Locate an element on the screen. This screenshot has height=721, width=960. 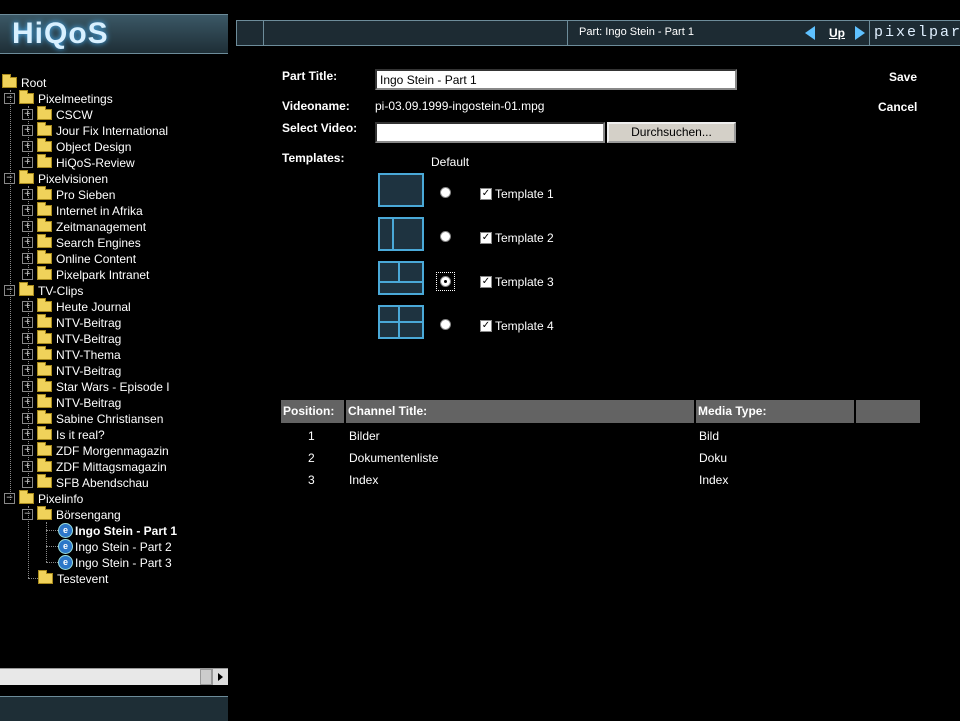
tree-node-star-wars: + Star Wars - Episode I is located at coordinates (96, 386).